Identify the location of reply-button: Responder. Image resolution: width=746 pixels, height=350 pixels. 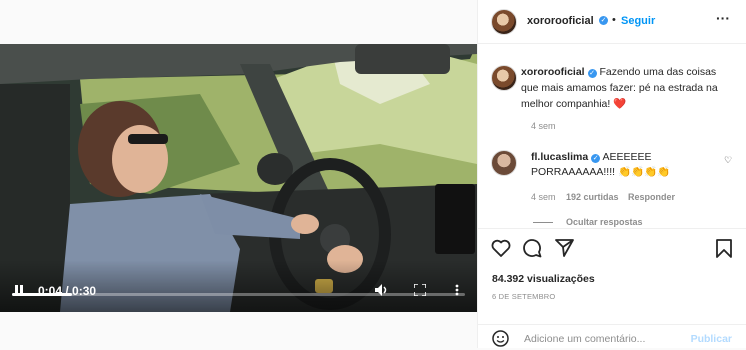
(651, 197).